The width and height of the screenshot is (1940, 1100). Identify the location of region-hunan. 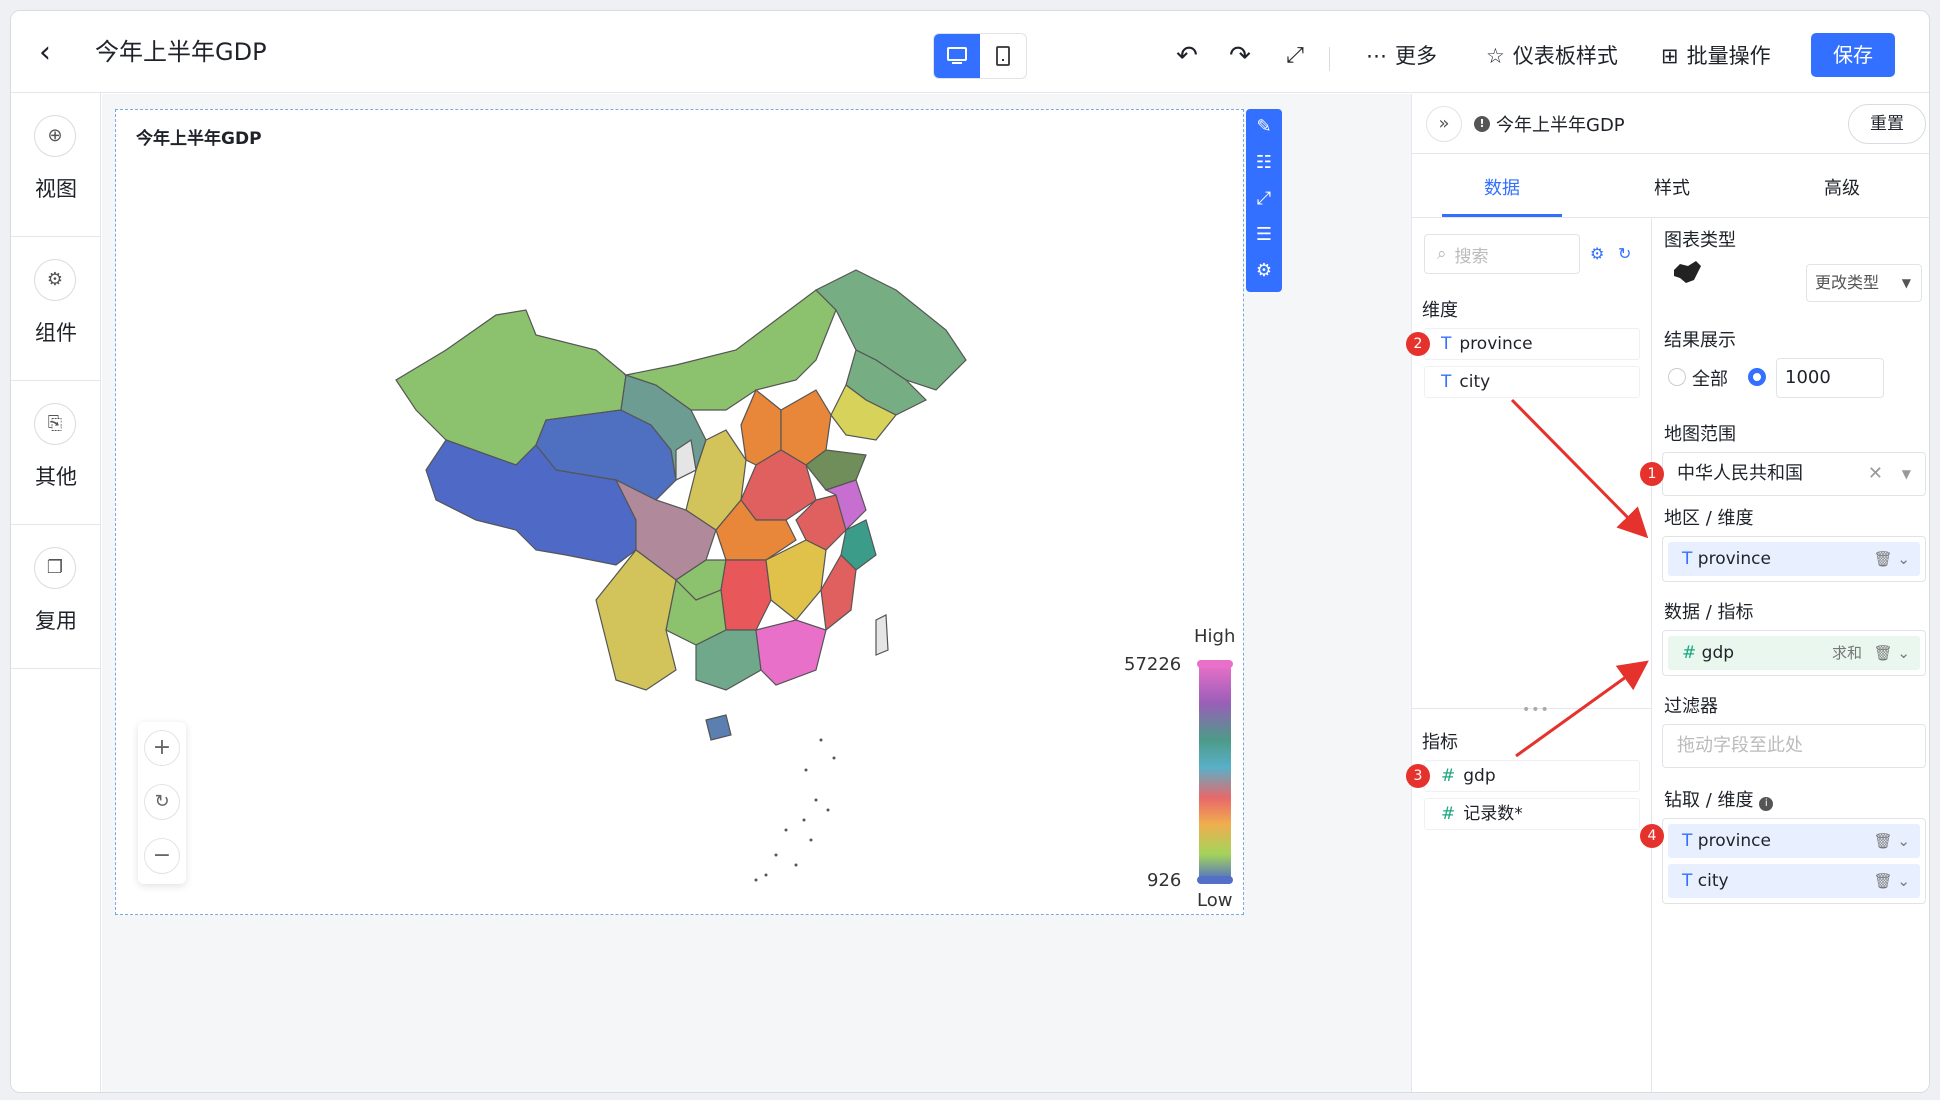
(746, 595).